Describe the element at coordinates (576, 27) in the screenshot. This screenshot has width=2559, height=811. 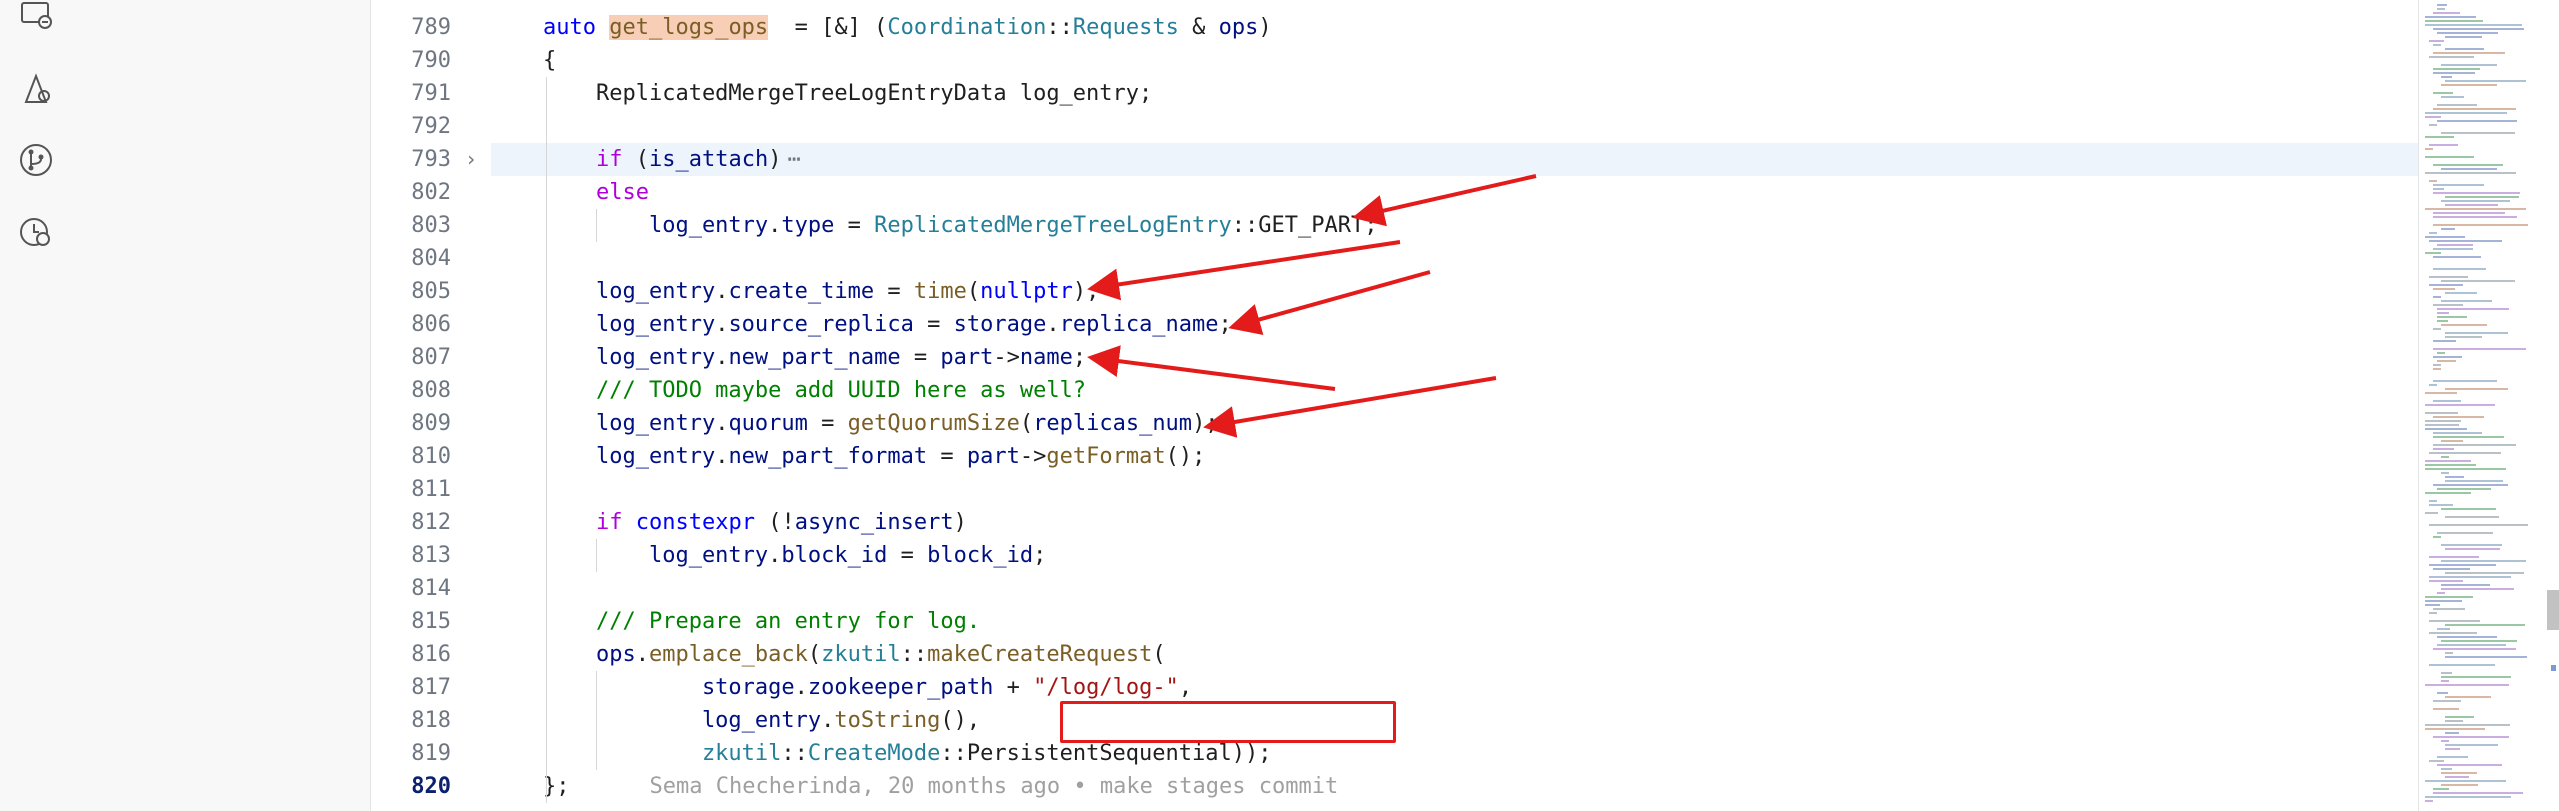
I see `code-token: auto` at that location.